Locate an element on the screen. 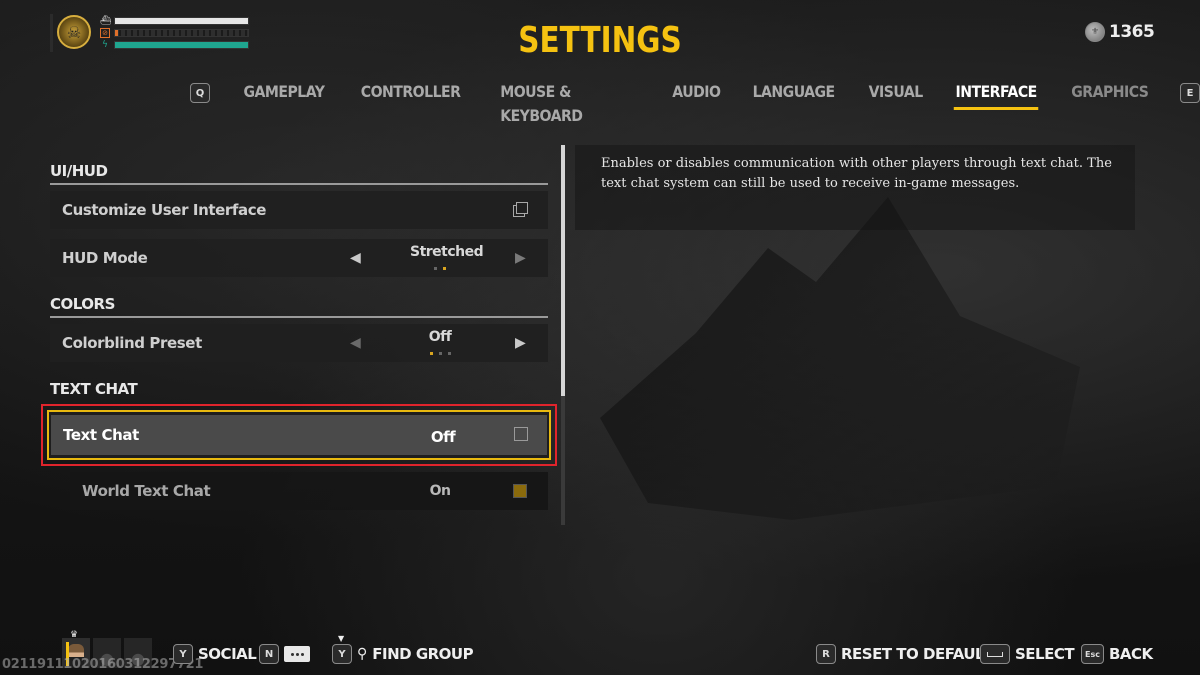  chat-bubble-icon is located at coordinates (297, 654).